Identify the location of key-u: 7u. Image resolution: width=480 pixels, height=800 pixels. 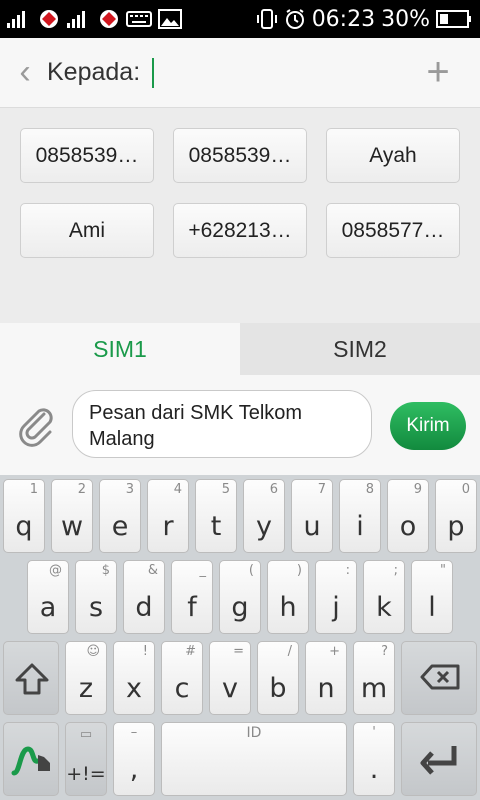
(312, 516).